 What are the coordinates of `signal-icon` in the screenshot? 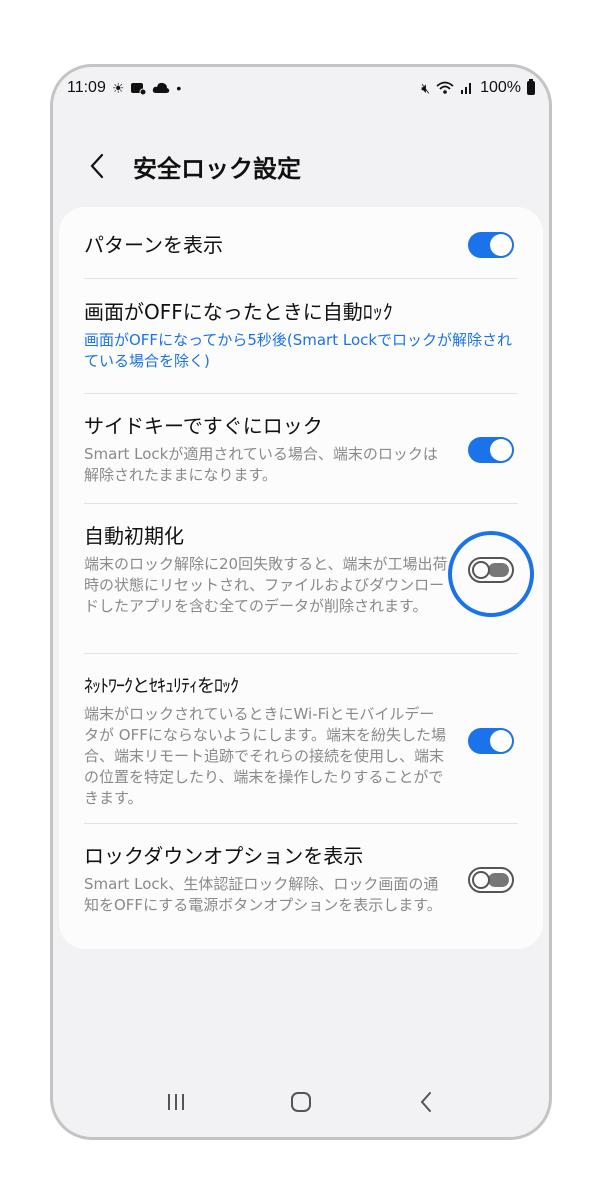 It's located at (466, 88).